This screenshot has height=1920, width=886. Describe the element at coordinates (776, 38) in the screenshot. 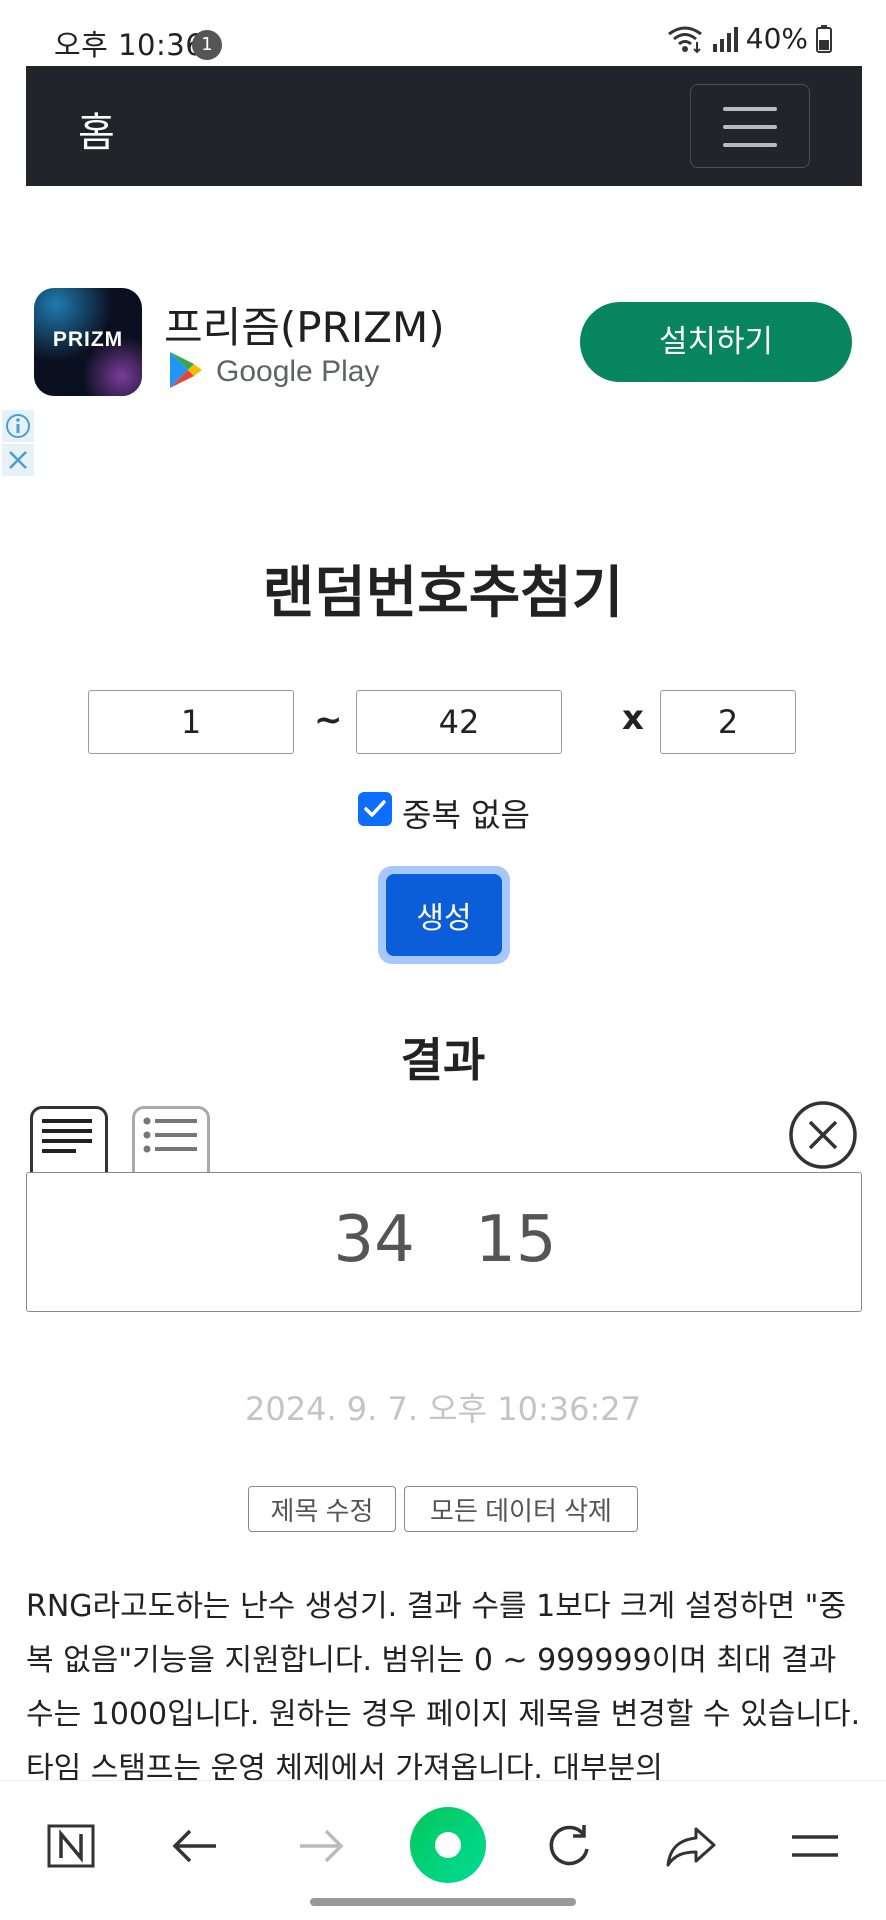

I see `battery-text: 40%` at that location.